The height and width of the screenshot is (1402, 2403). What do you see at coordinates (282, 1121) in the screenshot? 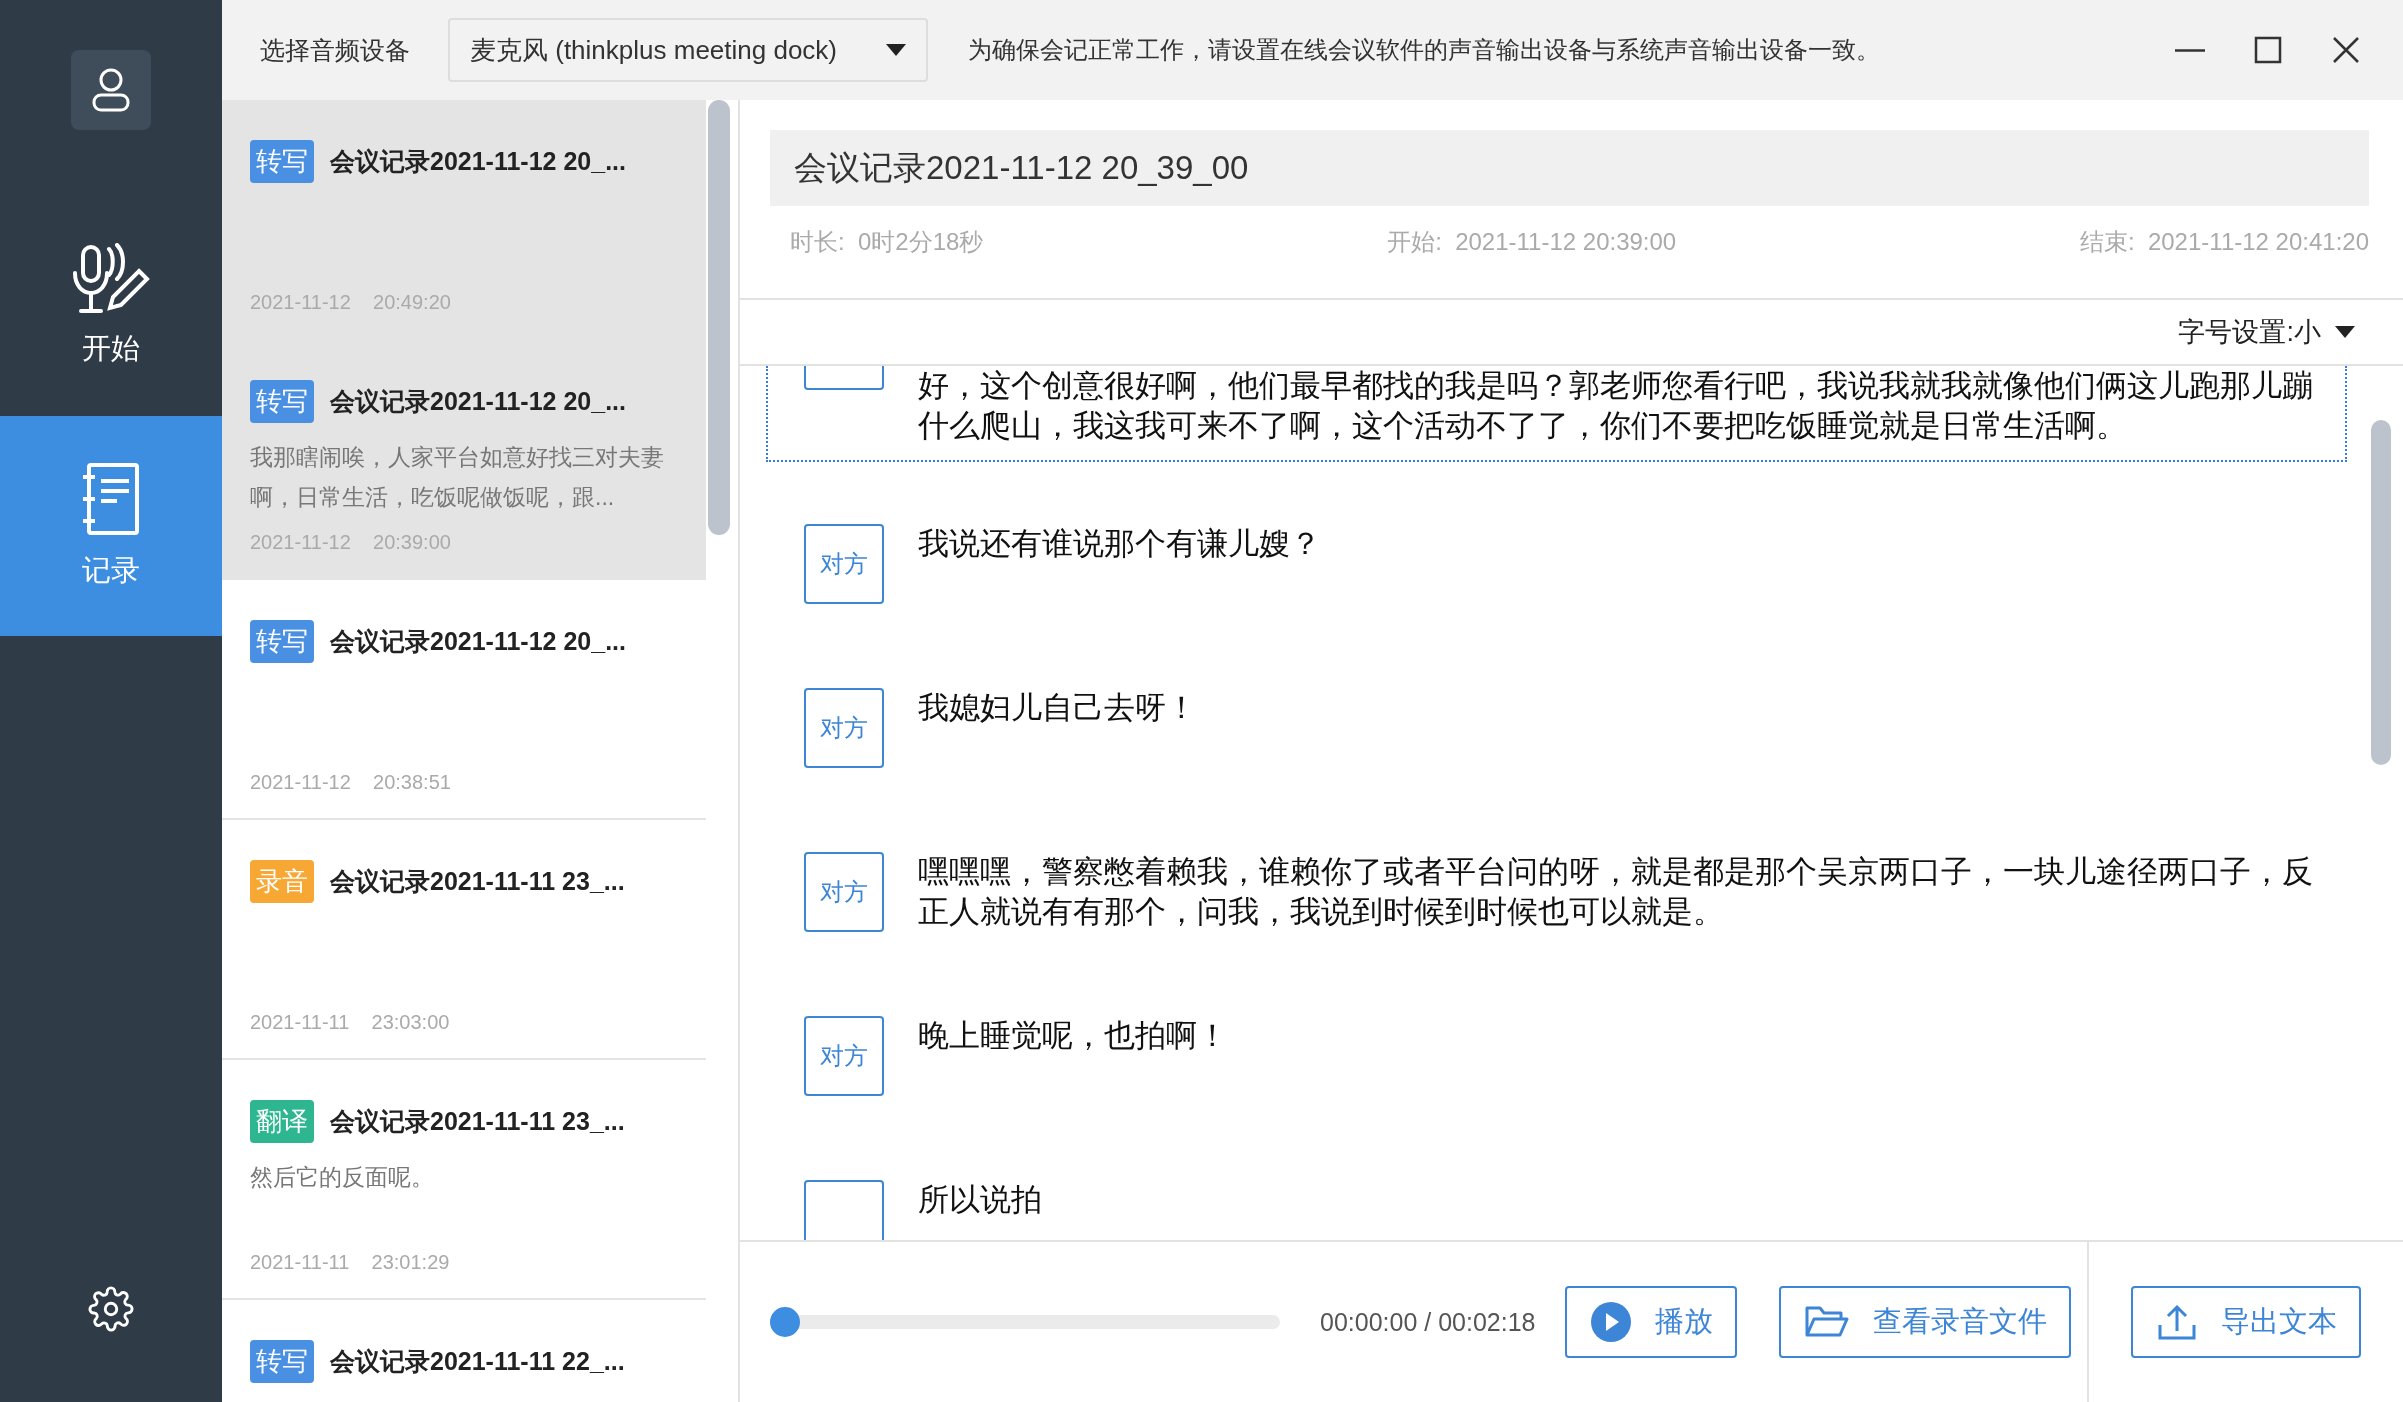
I see `type-tag: 翻译` at bounding box center [282, 1121].